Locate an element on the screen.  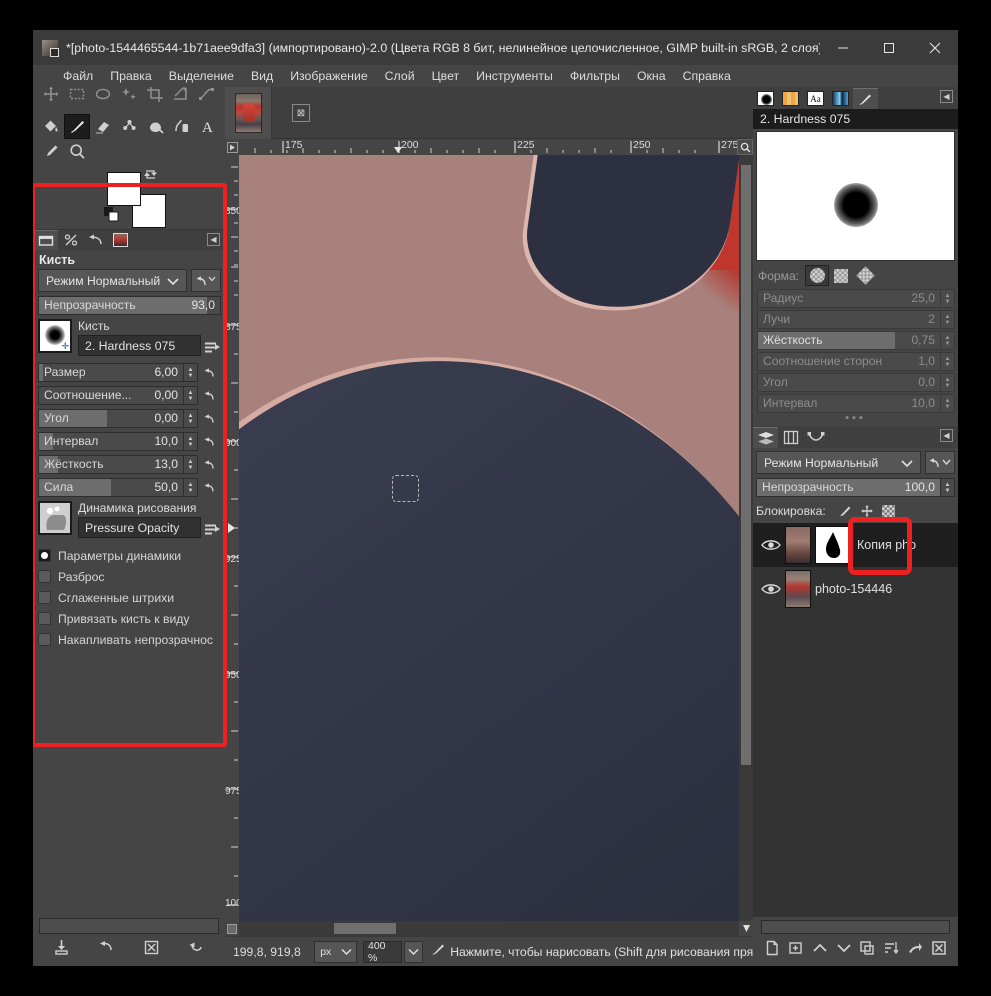
eraser-tool is located at coordinates (103, 126).